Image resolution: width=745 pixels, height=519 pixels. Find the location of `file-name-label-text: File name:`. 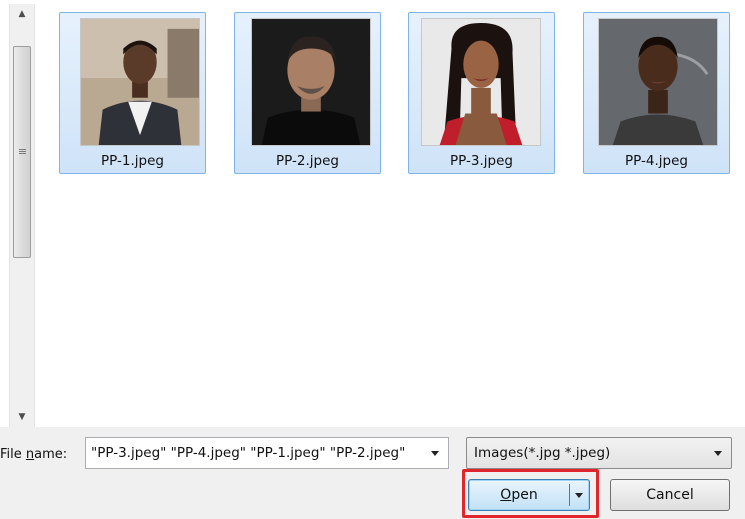

file-name-label-text: File name: is located at coordinates (34, 454).